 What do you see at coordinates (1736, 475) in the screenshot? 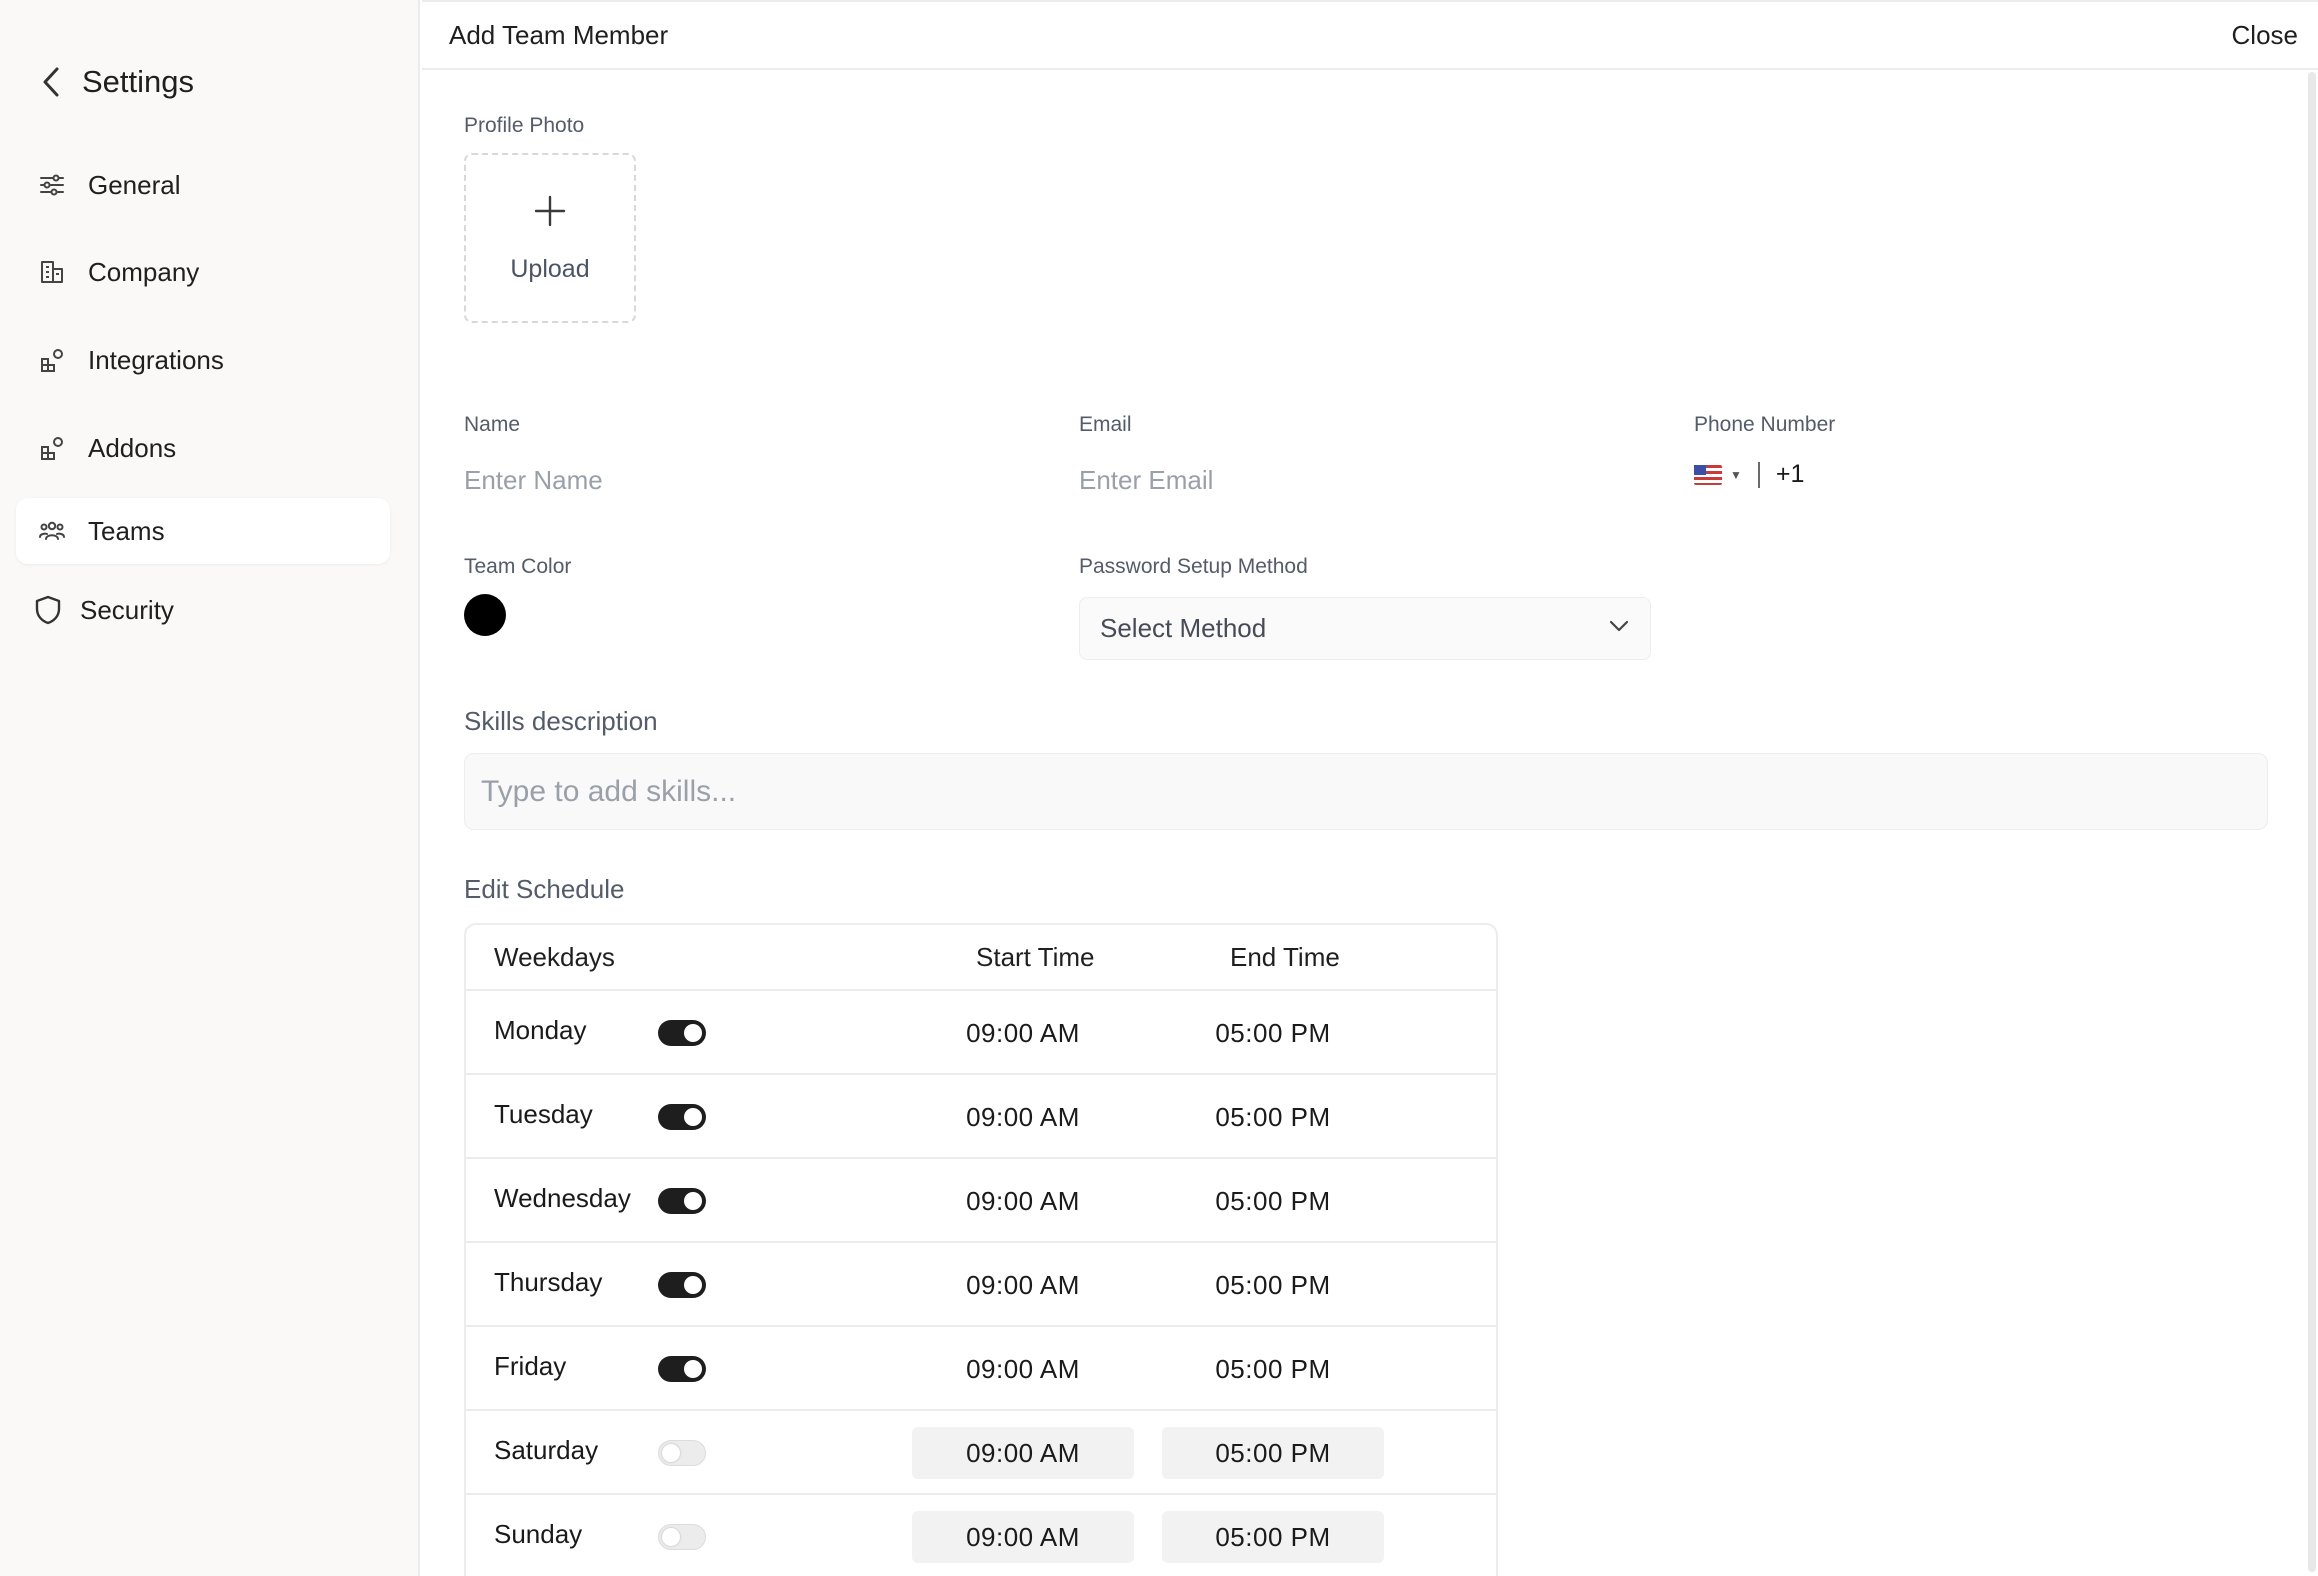
I see `caret-down-icon: ▼` at bounding box center [1736, 475].